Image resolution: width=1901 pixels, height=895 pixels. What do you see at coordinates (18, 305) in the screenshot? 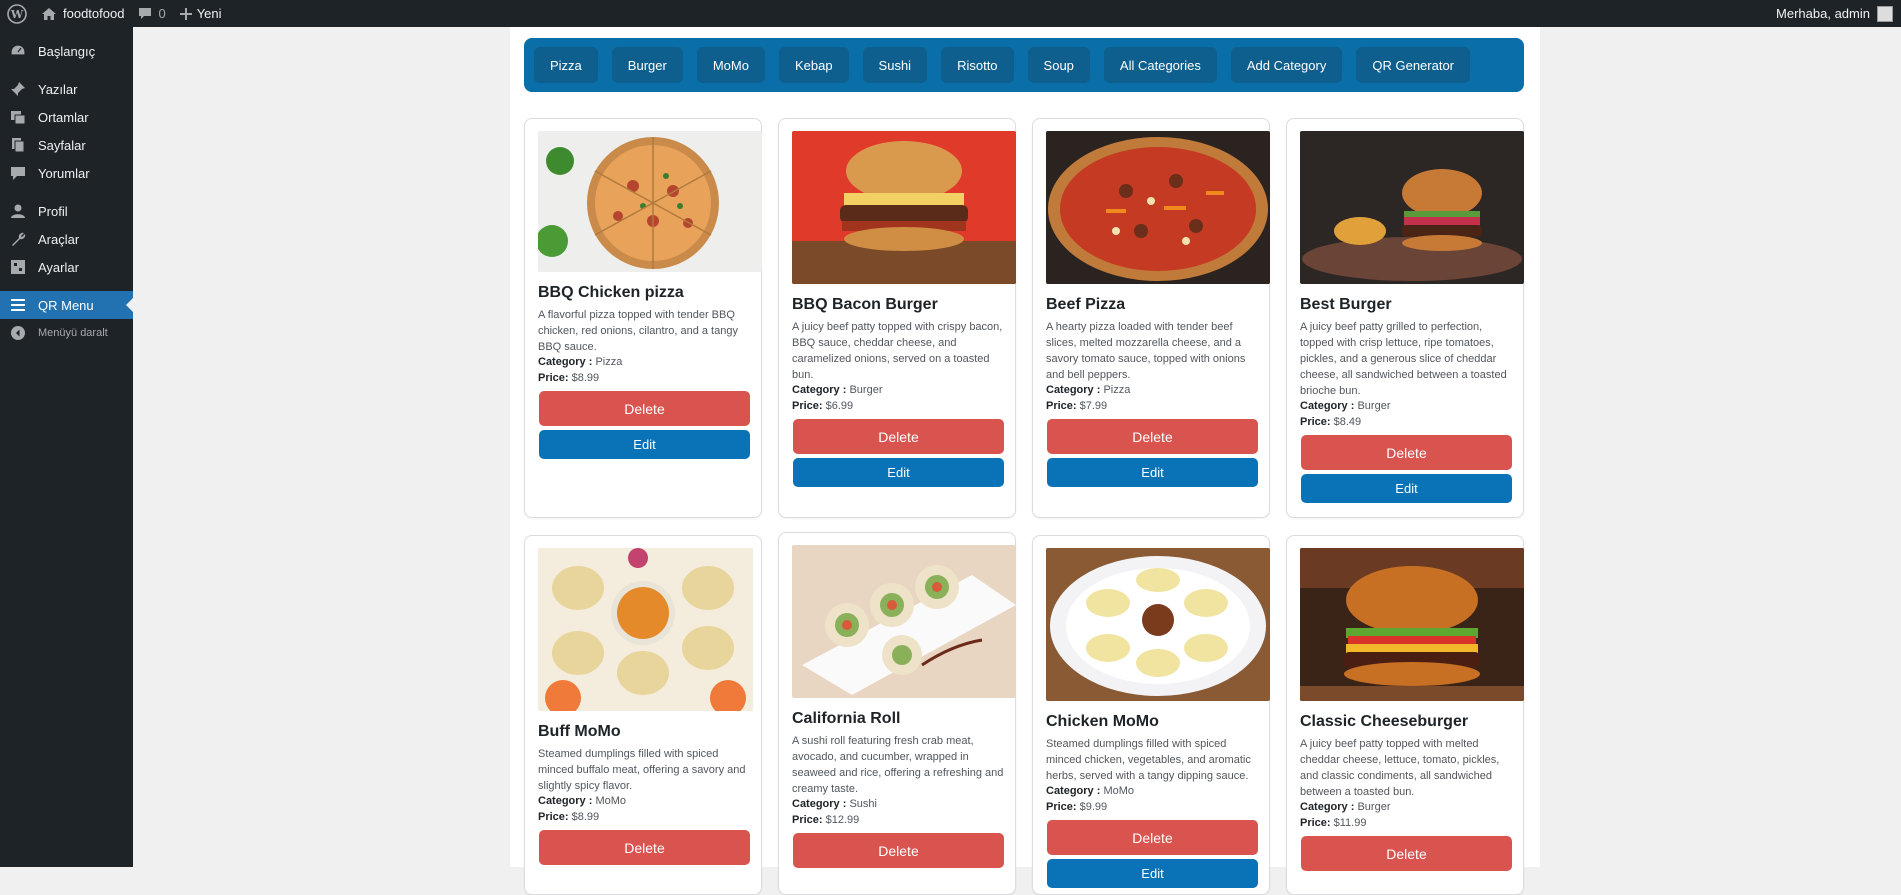
I see `menu-icon` at bounding box center [18, 305].